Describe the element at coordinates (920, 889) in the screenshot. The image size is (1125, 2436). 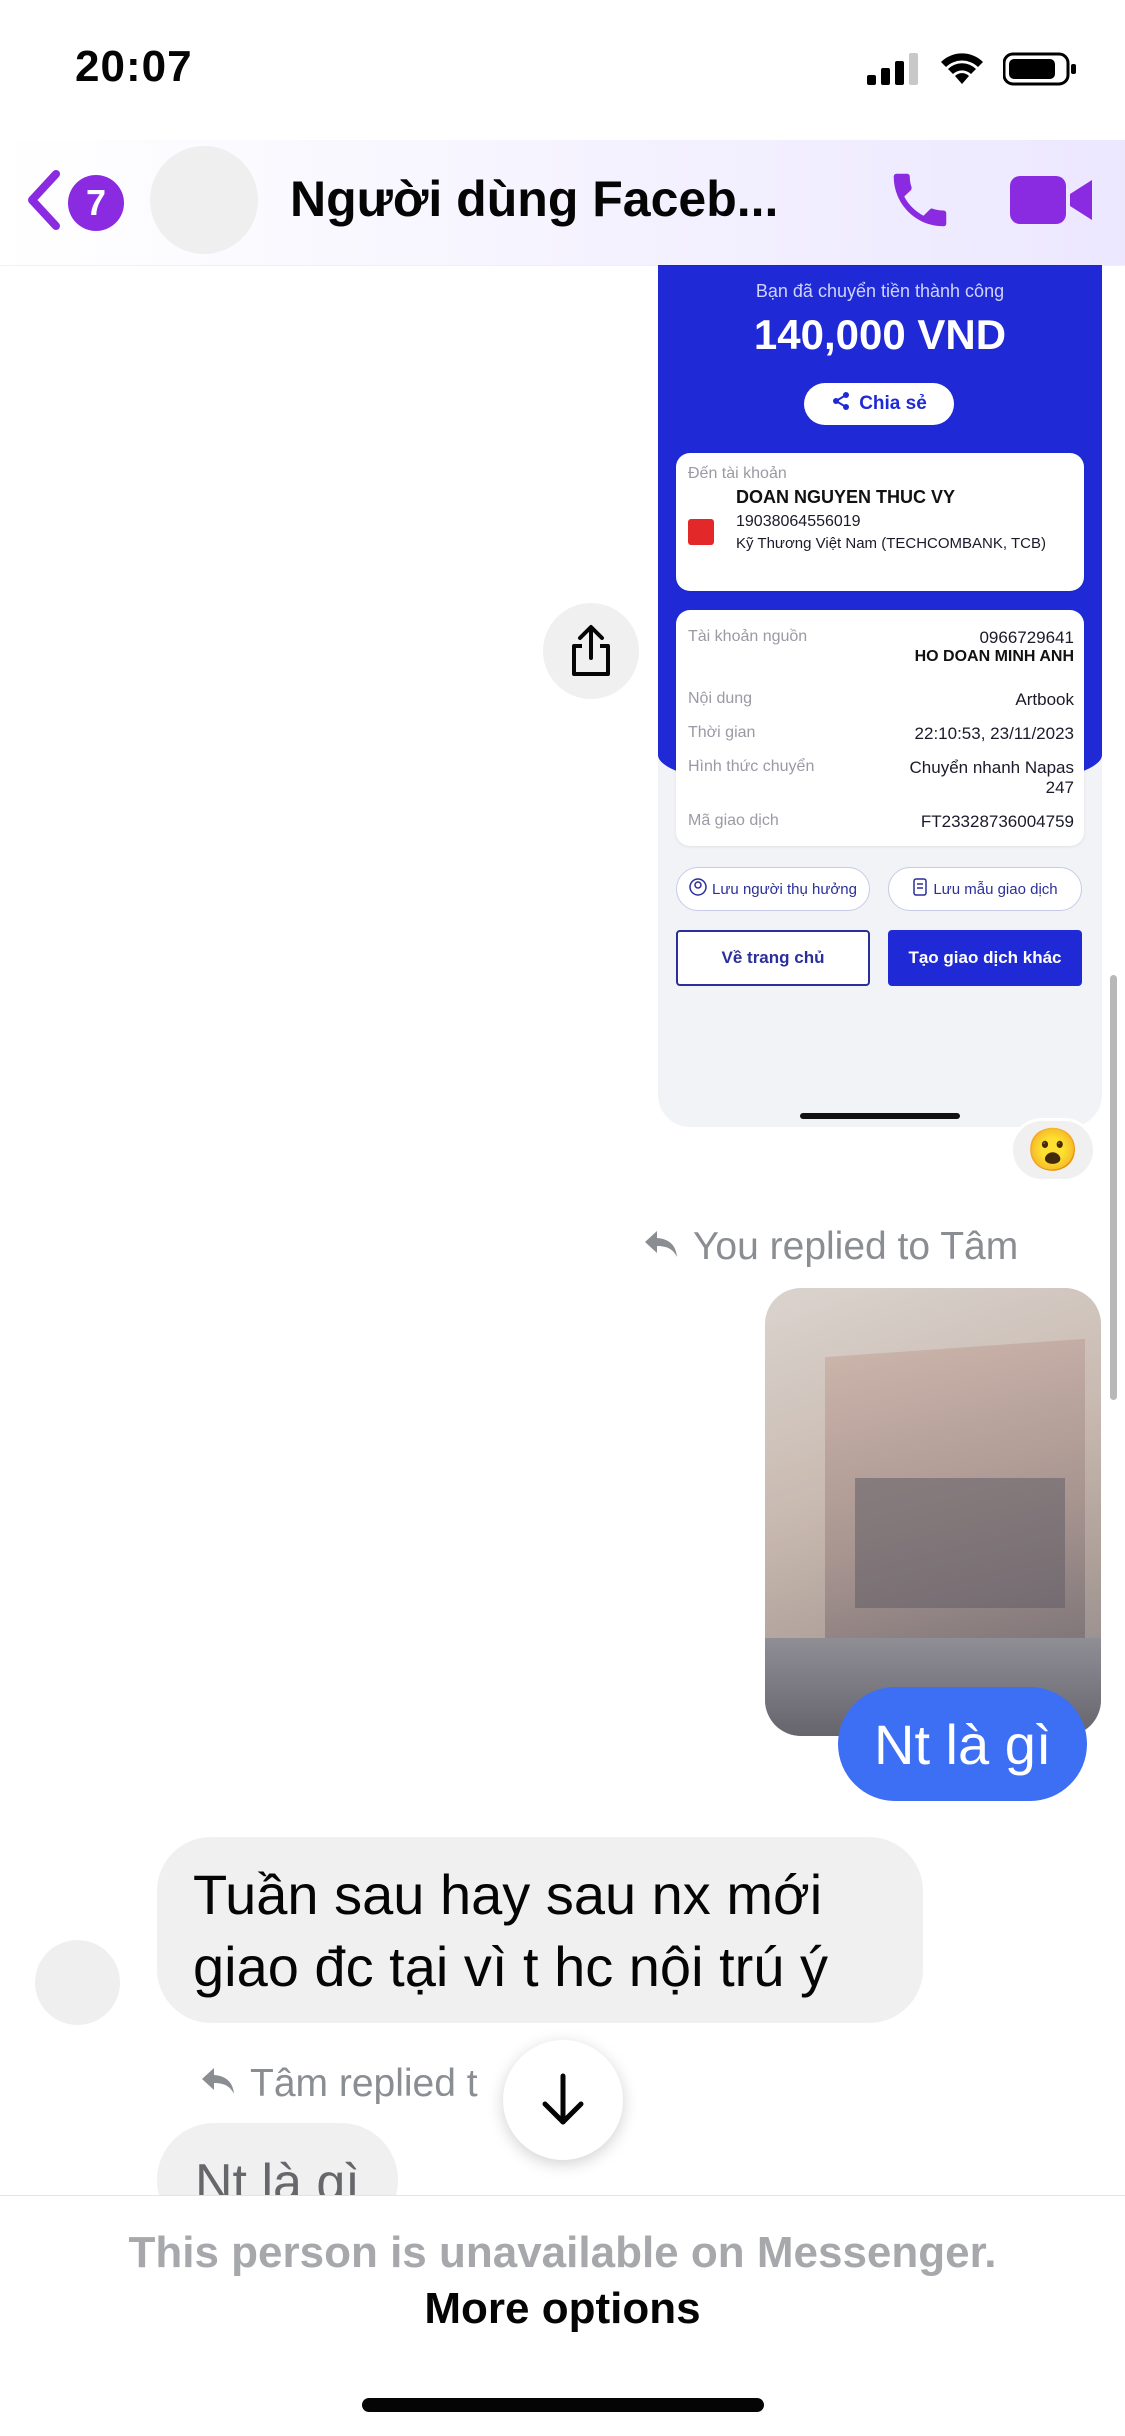
I see `document-icon` at that location.